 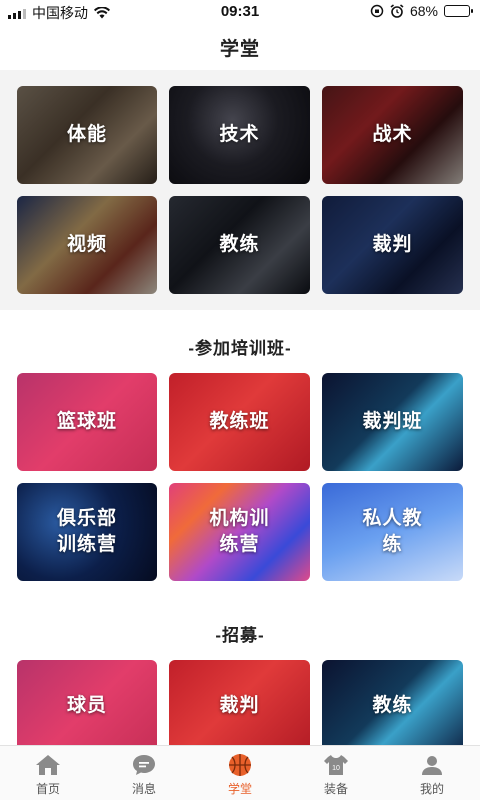 What do you see at coordinates (239, 705) in the screenshot?
I see `recruit-label: 裁判` at bounding box center [239, 705].